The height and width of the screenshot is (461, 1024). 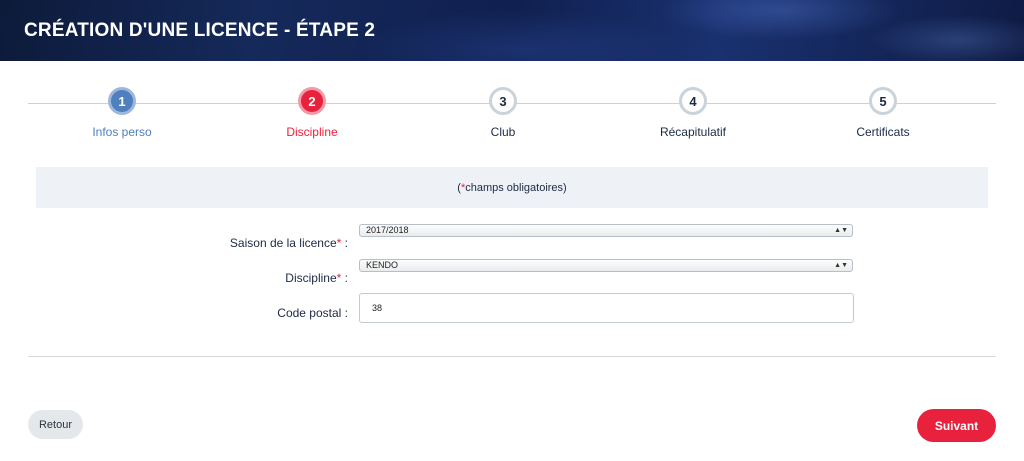 I want to click on step-label: Club, so click(x=503, y=132).